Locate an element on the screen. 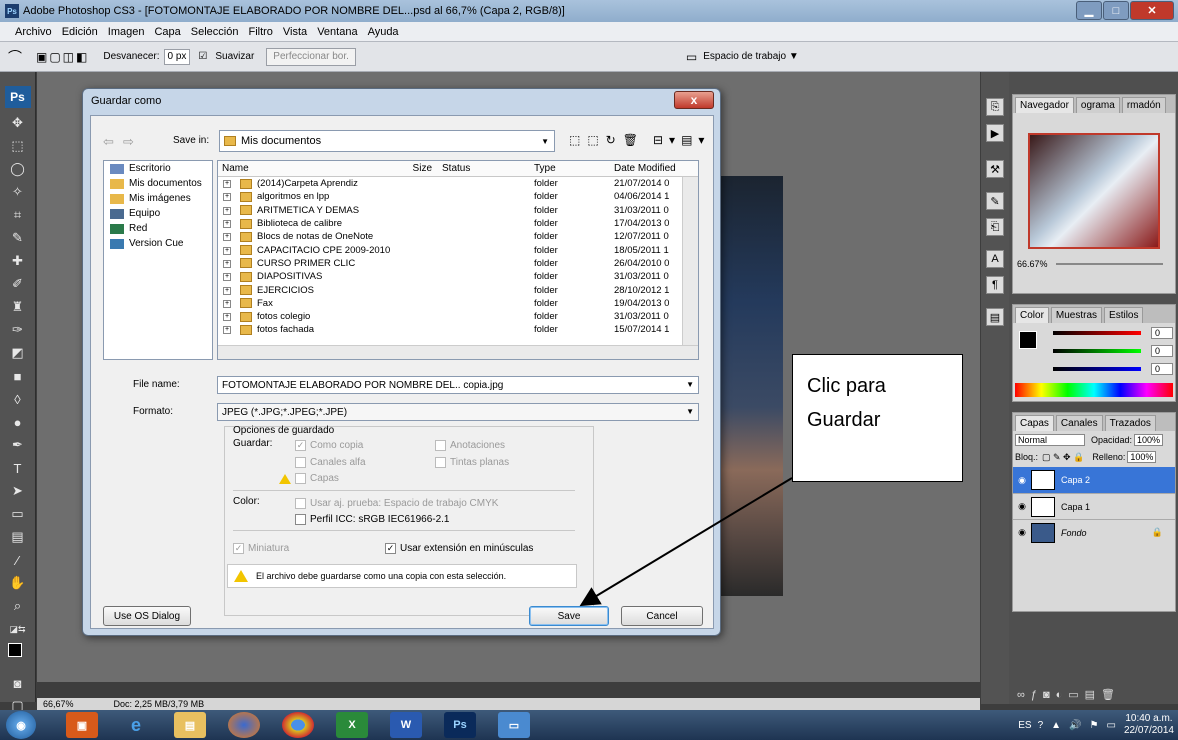 The image size is (1178, 740). lowercase-extension-checkbox: ✓ Usar extensión en minúsculas is located at coordinates (459, 548).